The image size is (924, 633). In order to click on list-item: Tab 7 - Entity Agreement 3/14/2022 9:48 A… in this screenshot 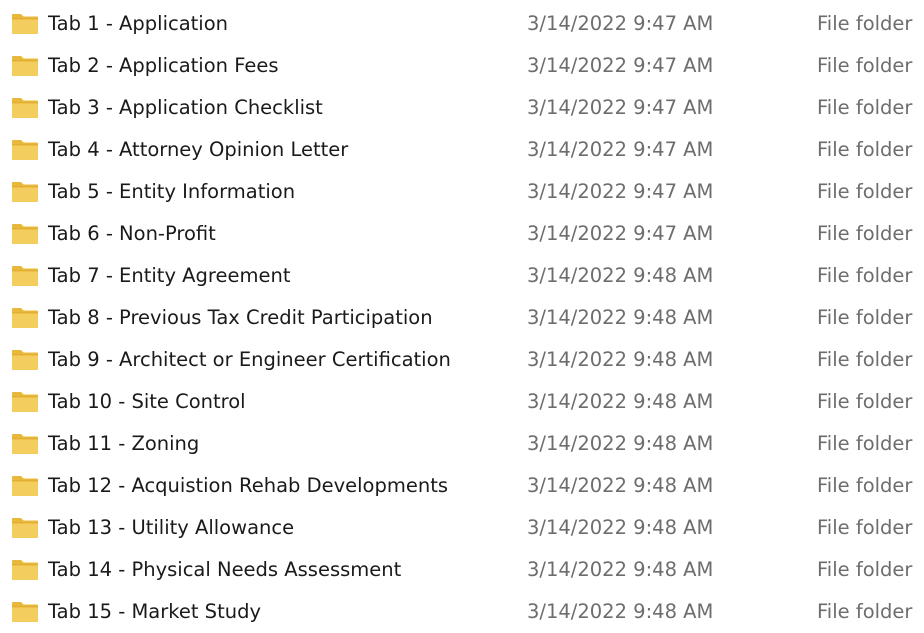, I will do `click(462, 276)`.